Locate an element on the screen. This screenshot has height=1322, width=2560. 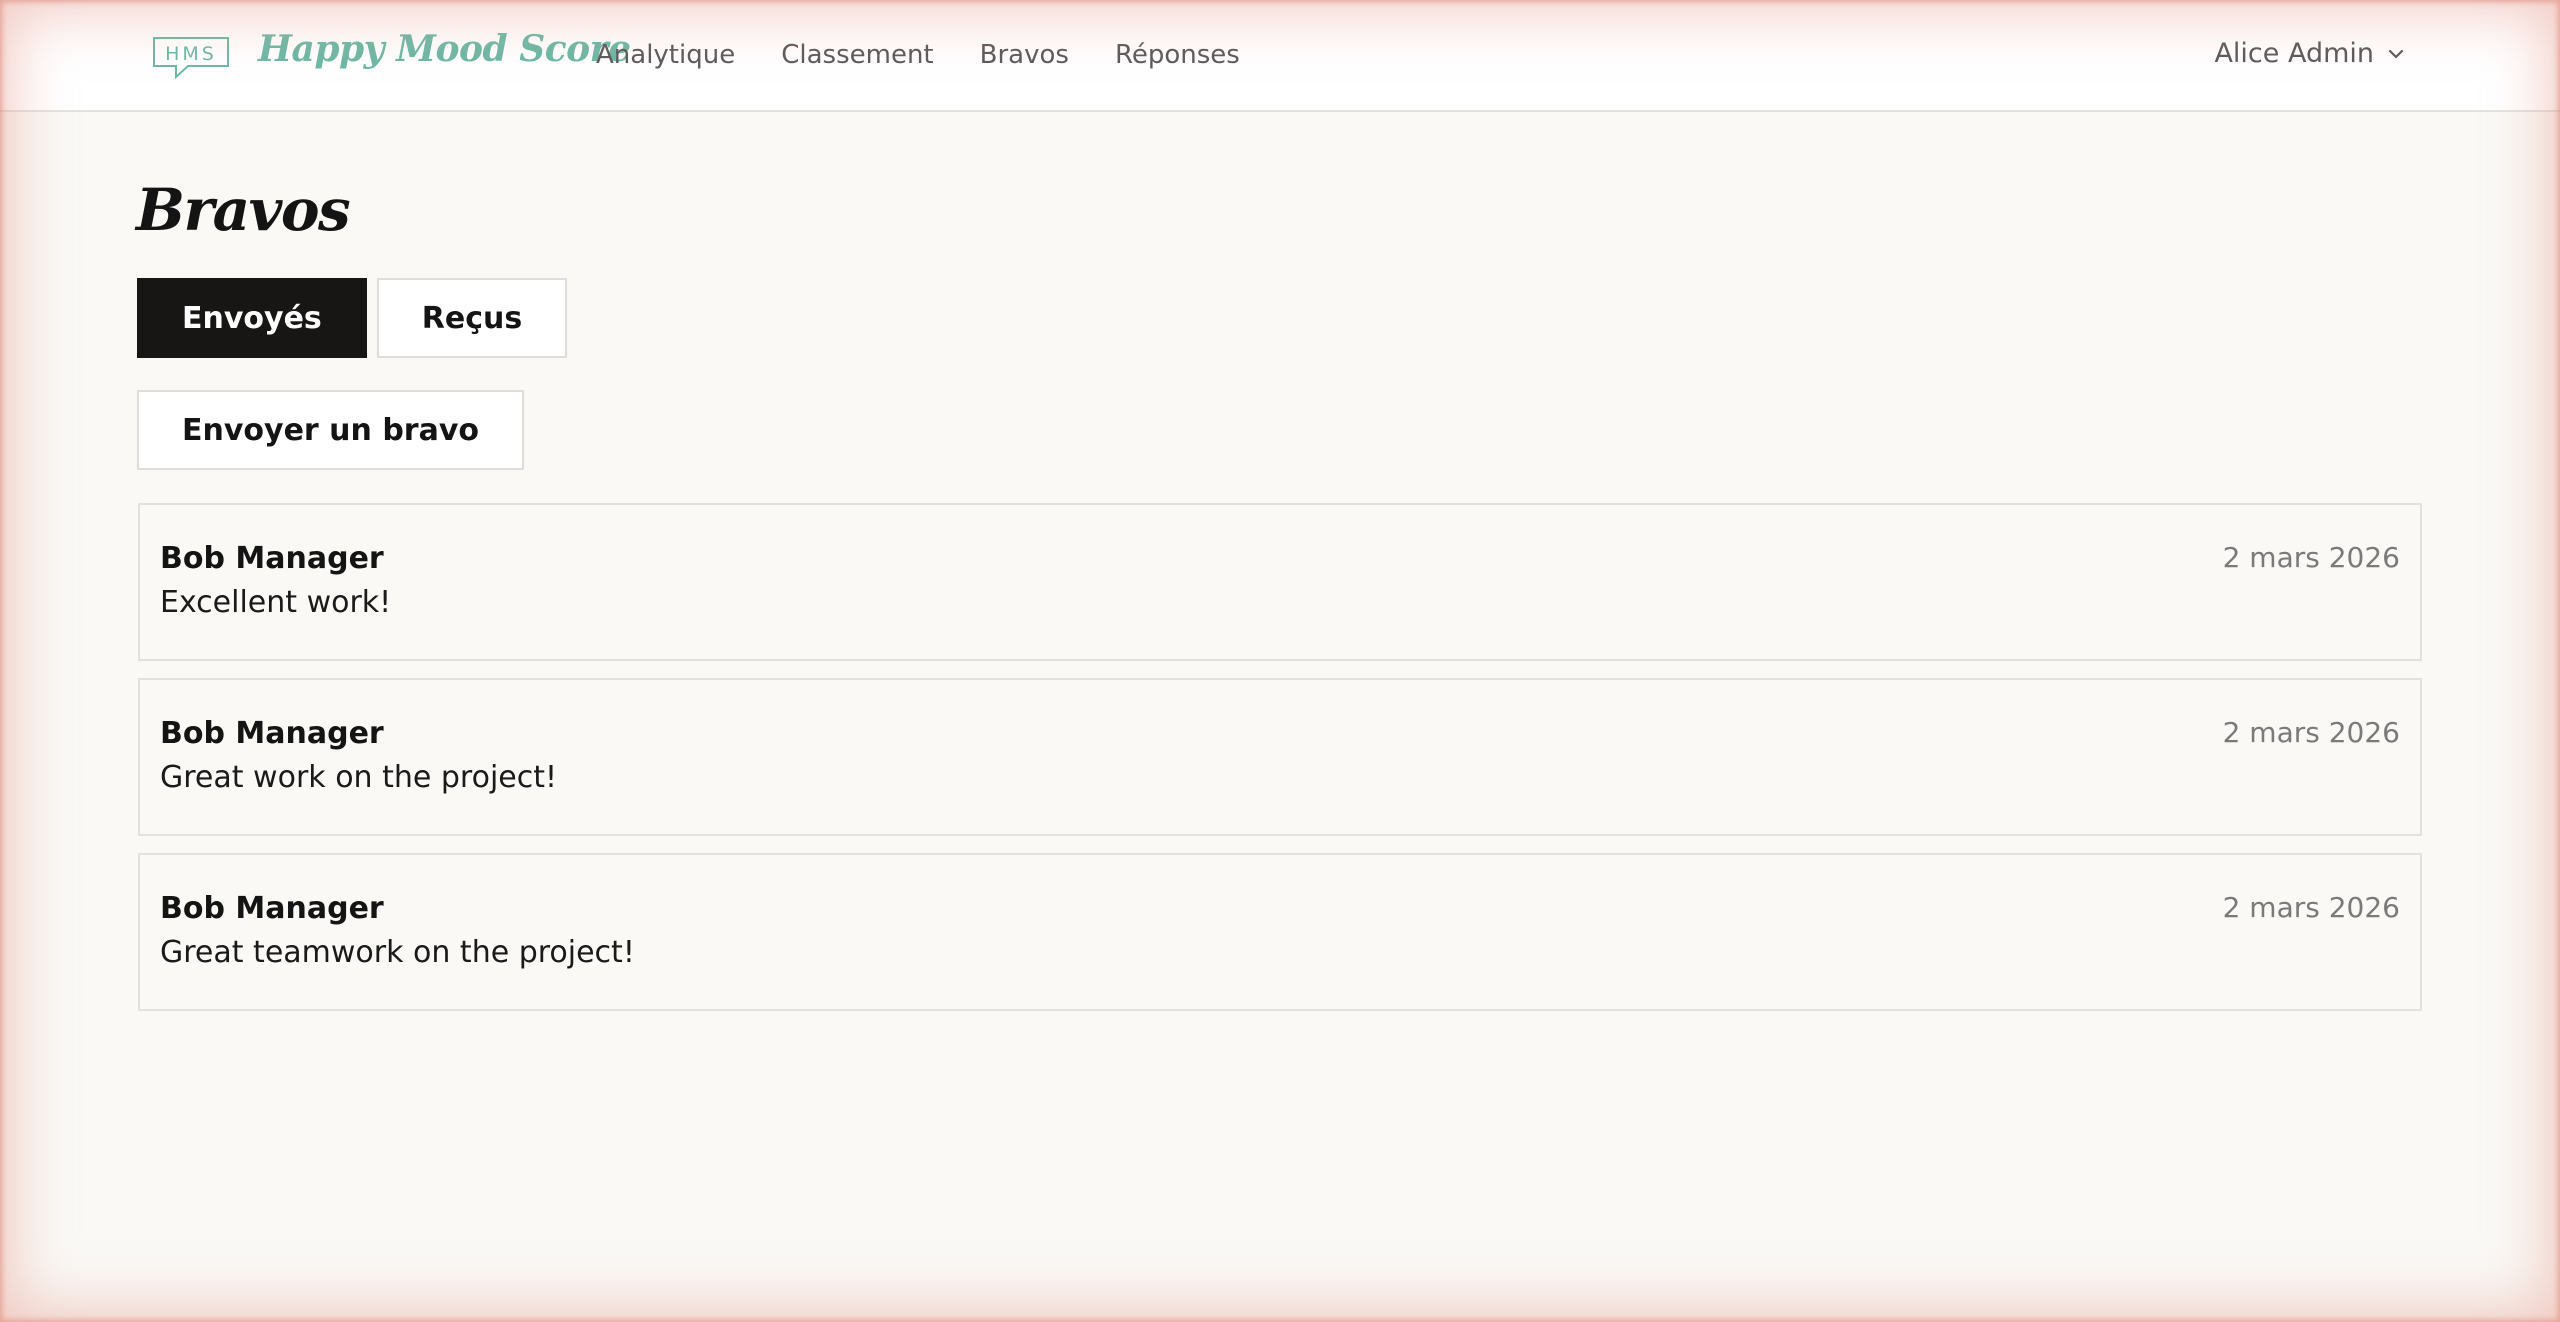
bravo-message: Great teamwork on the project! is located at coordinates (397, 952).